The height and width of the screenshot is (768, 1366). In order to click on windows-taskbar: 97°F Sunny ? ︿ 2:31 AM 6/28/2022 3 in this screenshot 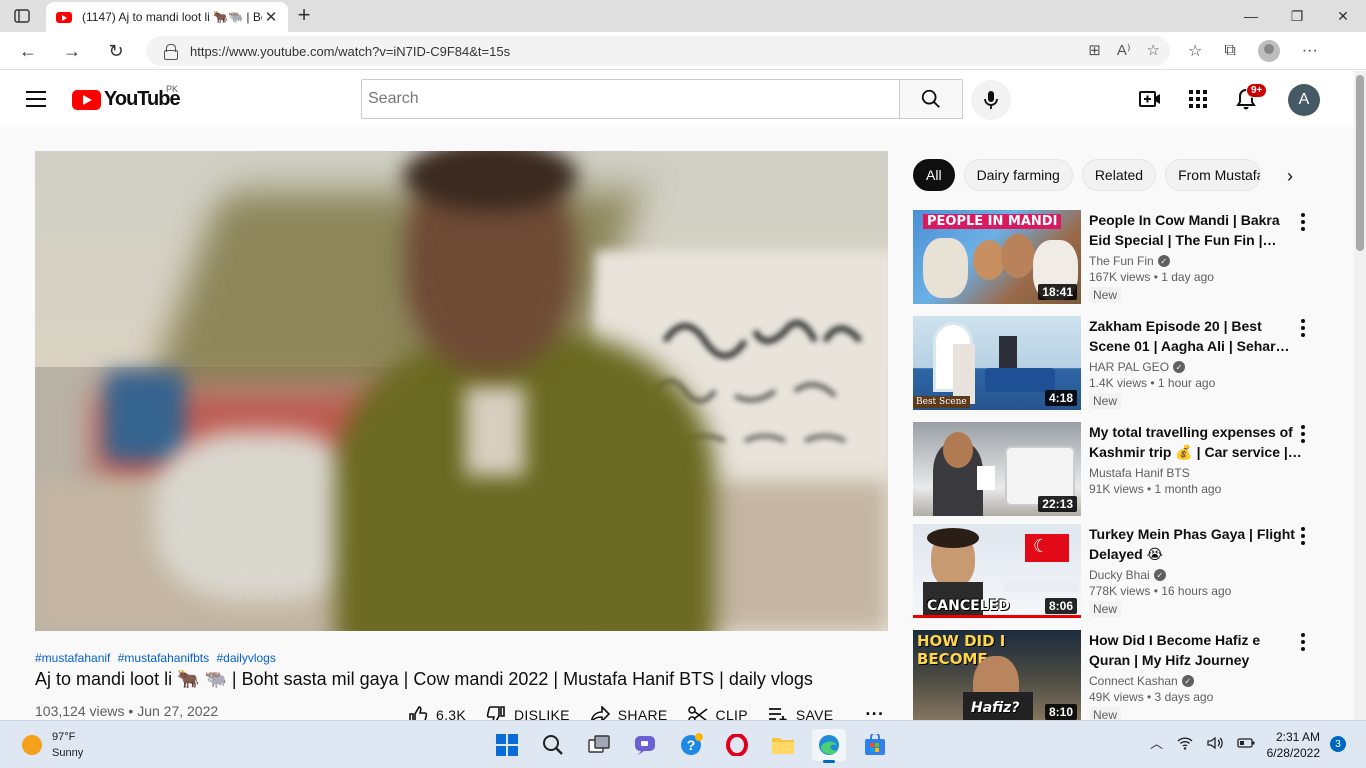, I will do `click(683, 744)`.